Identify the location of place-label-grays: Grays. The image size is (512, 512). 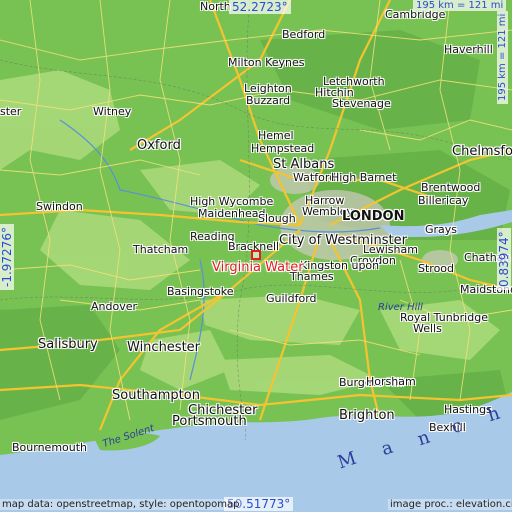
(441, 229).